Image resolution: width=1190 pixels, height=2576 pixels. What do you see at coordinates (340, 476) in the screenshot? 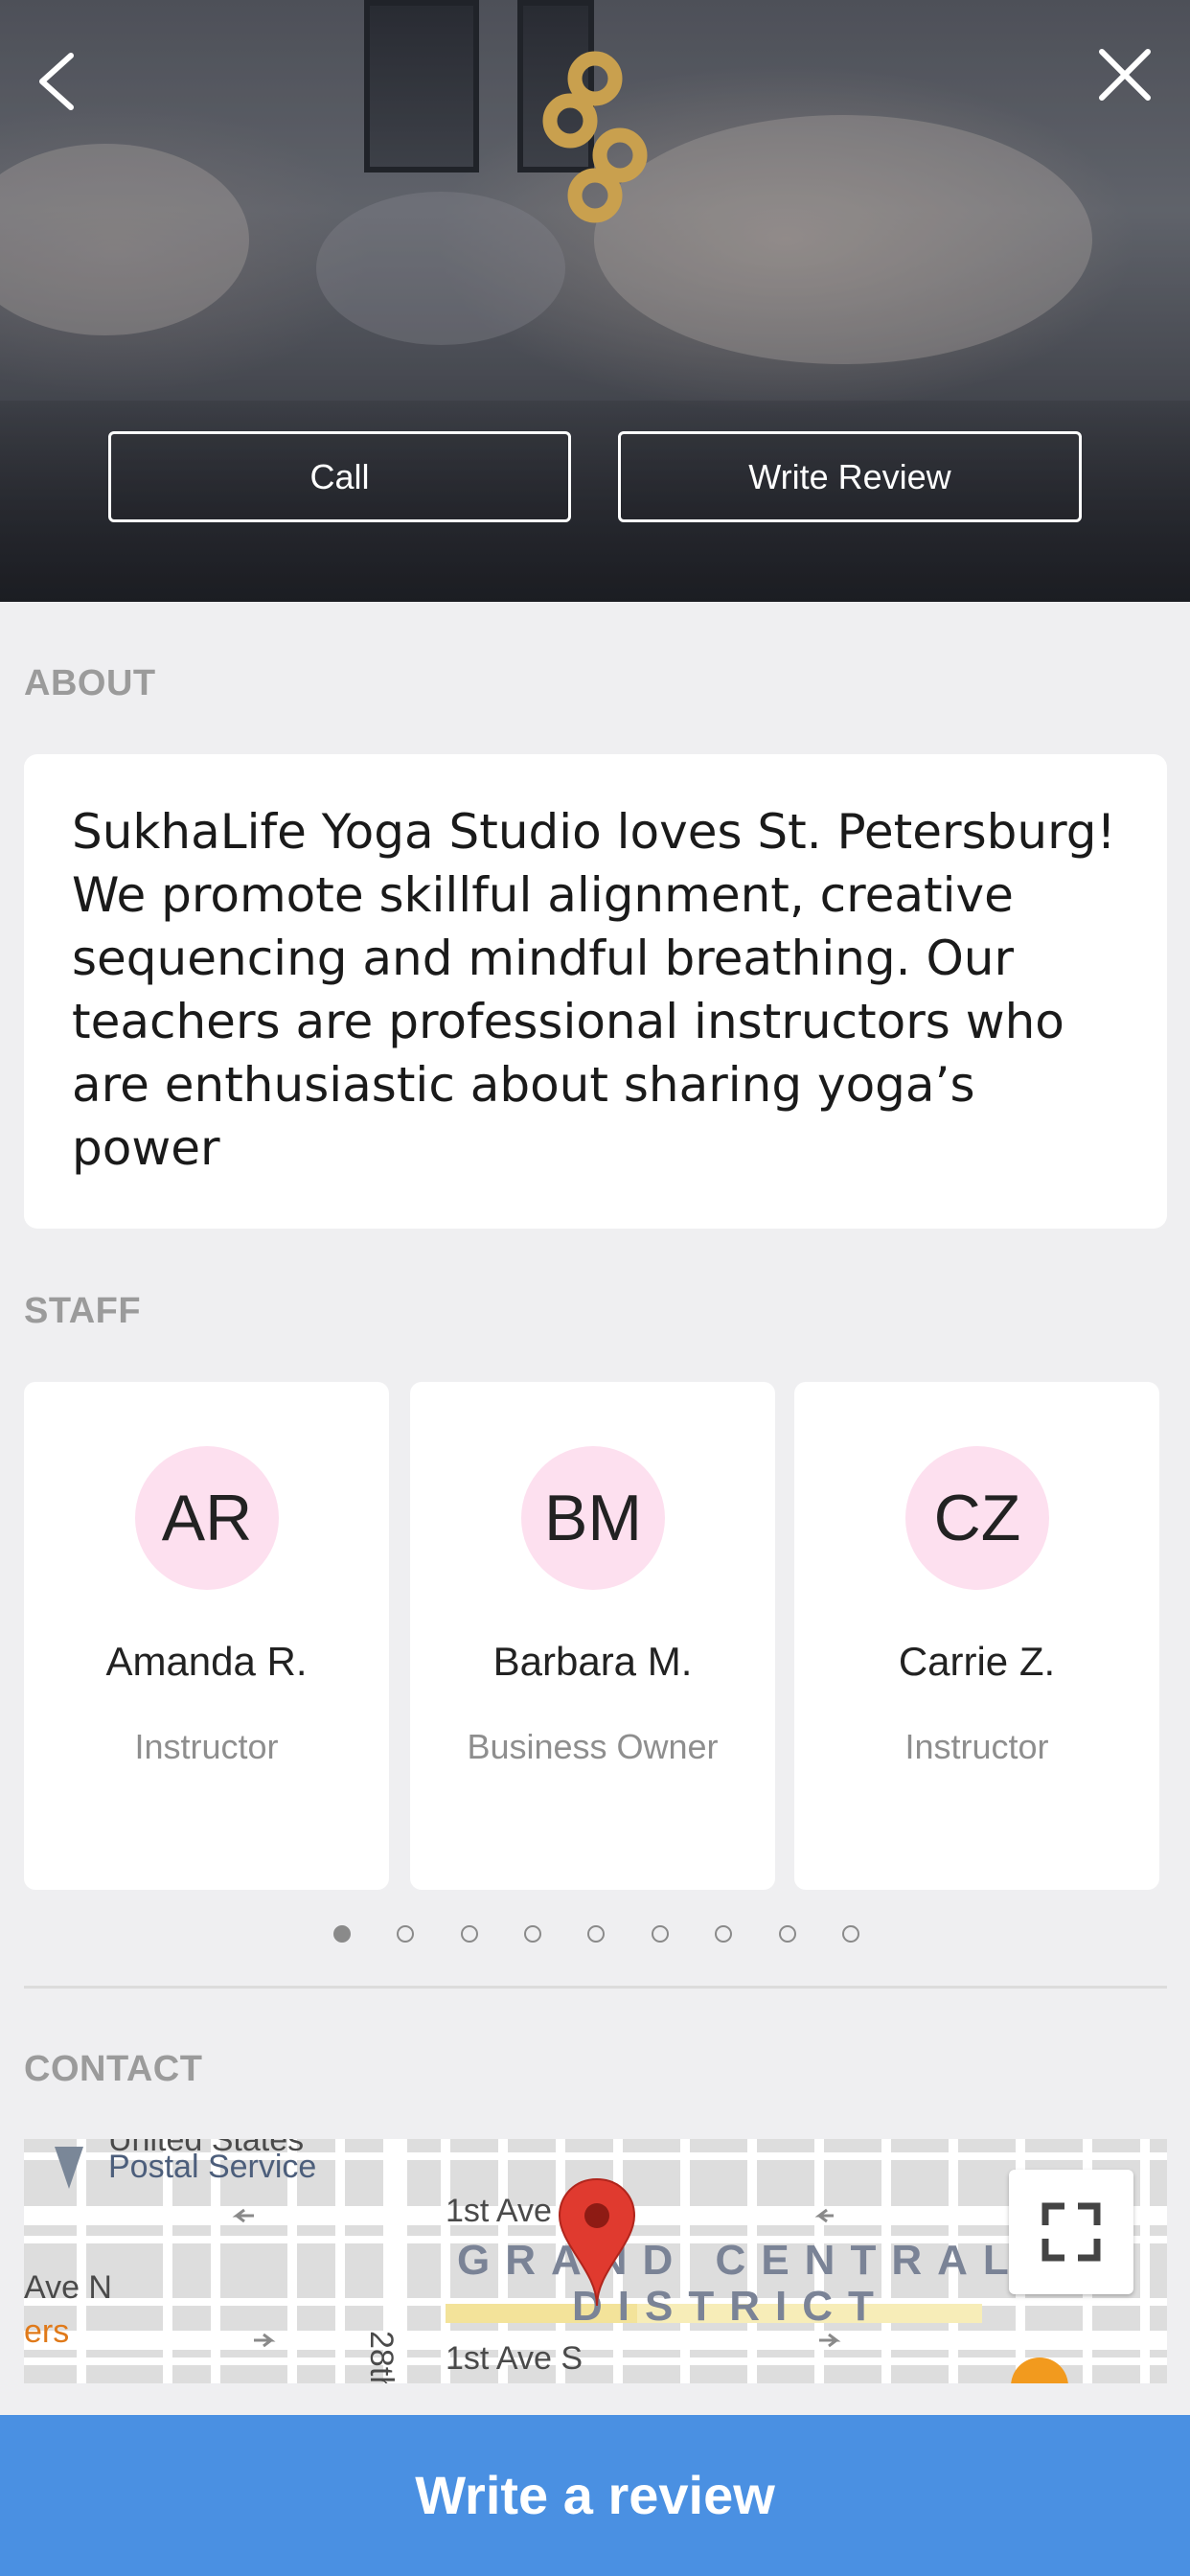
I see `call-button: Call` at bounding box center [340, 476].